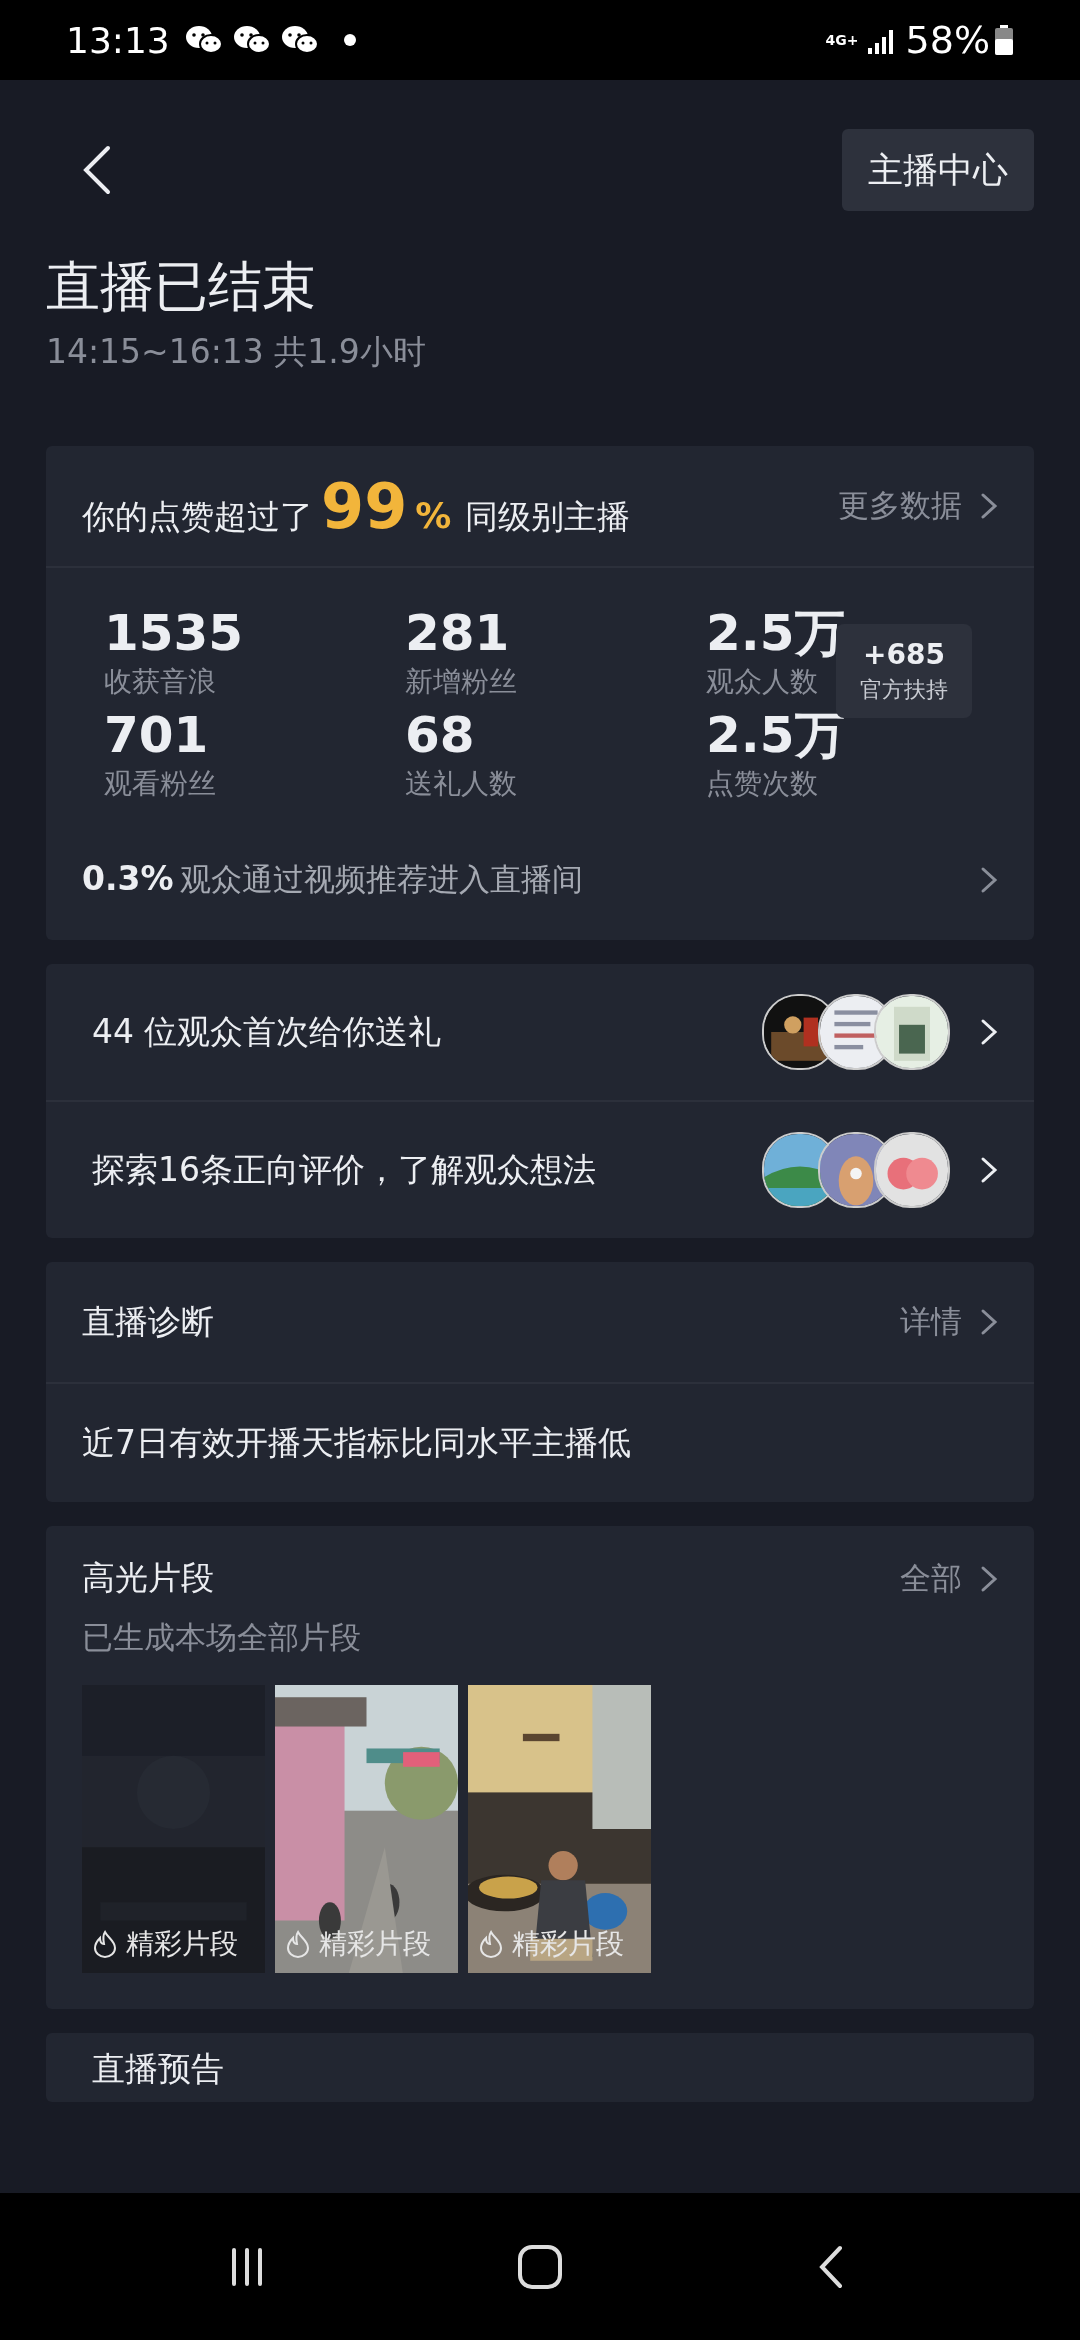 This screenshot has width=1080, height=2340. Describe the element at coordinates (949, 1322) in the screenshot. I see `details-link: 详情` at that location.